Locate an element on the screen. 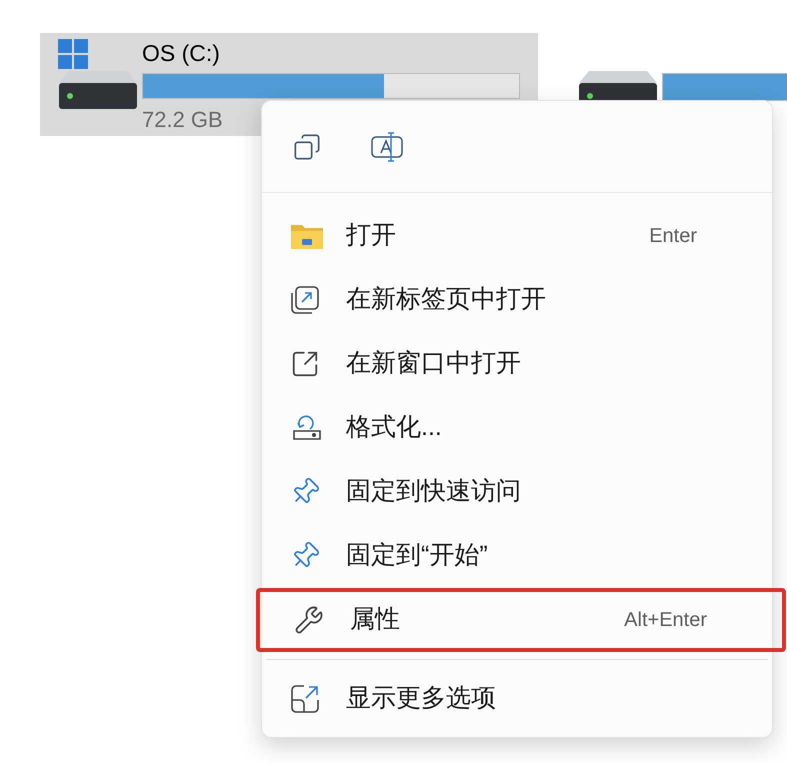  menu-item: 打开 Enter is located at coordinates (517, 236).